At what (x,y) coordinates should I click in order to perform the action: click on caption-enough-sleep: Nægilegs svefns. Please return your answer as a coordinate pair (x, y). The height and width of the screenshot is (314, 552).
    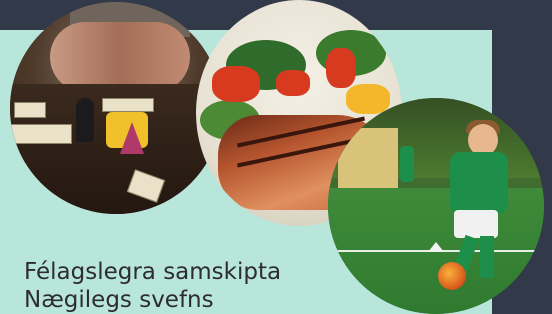
    Looking at the image, I should click on (119, 300).